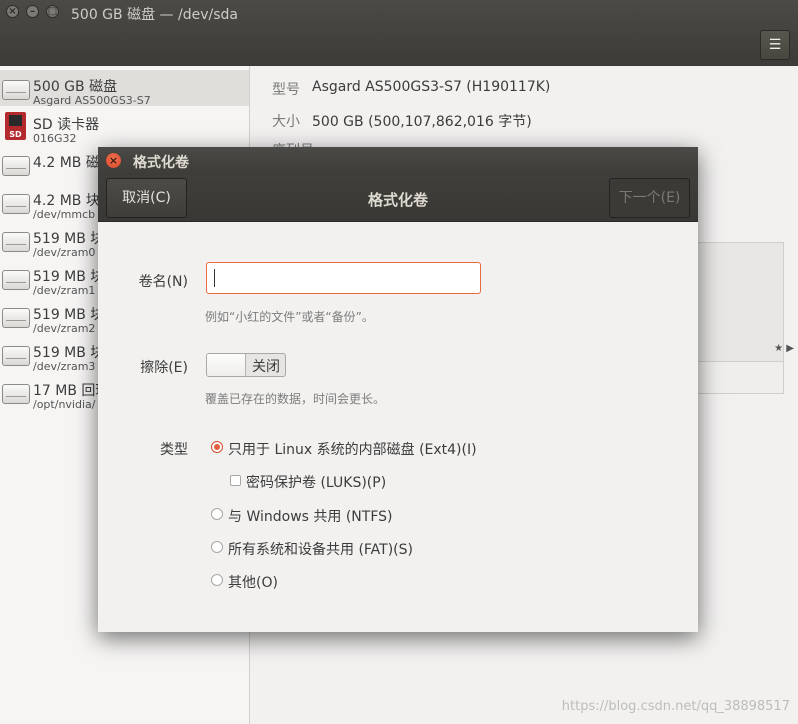 The image size is (798, 724). What do you see at coordinates (66, 125) in the screenshot?
I see `device-name: SD 读卡器` at bounding box center [66, 125].